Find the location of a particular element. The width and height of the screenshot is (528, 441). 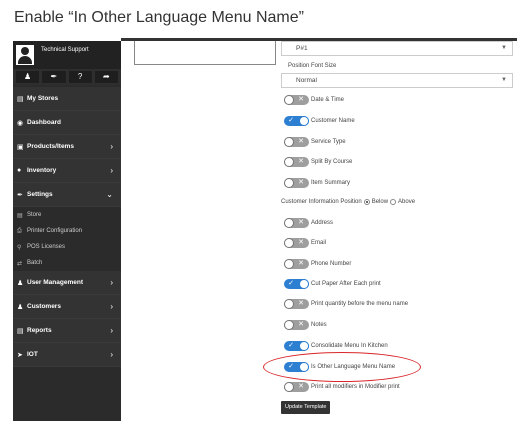

toggle-row-notes: ✕ Notes is located at coordinates (304, 325).